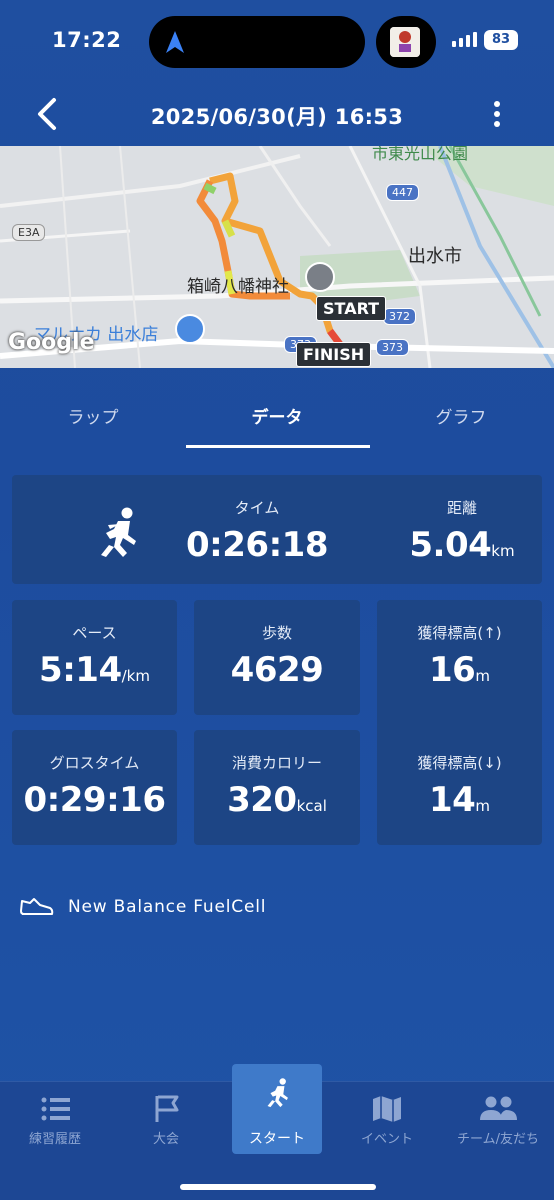 This screenshot has width=554, height=1200. I want to click on map-label-city: 出水市, so click(435, 256).